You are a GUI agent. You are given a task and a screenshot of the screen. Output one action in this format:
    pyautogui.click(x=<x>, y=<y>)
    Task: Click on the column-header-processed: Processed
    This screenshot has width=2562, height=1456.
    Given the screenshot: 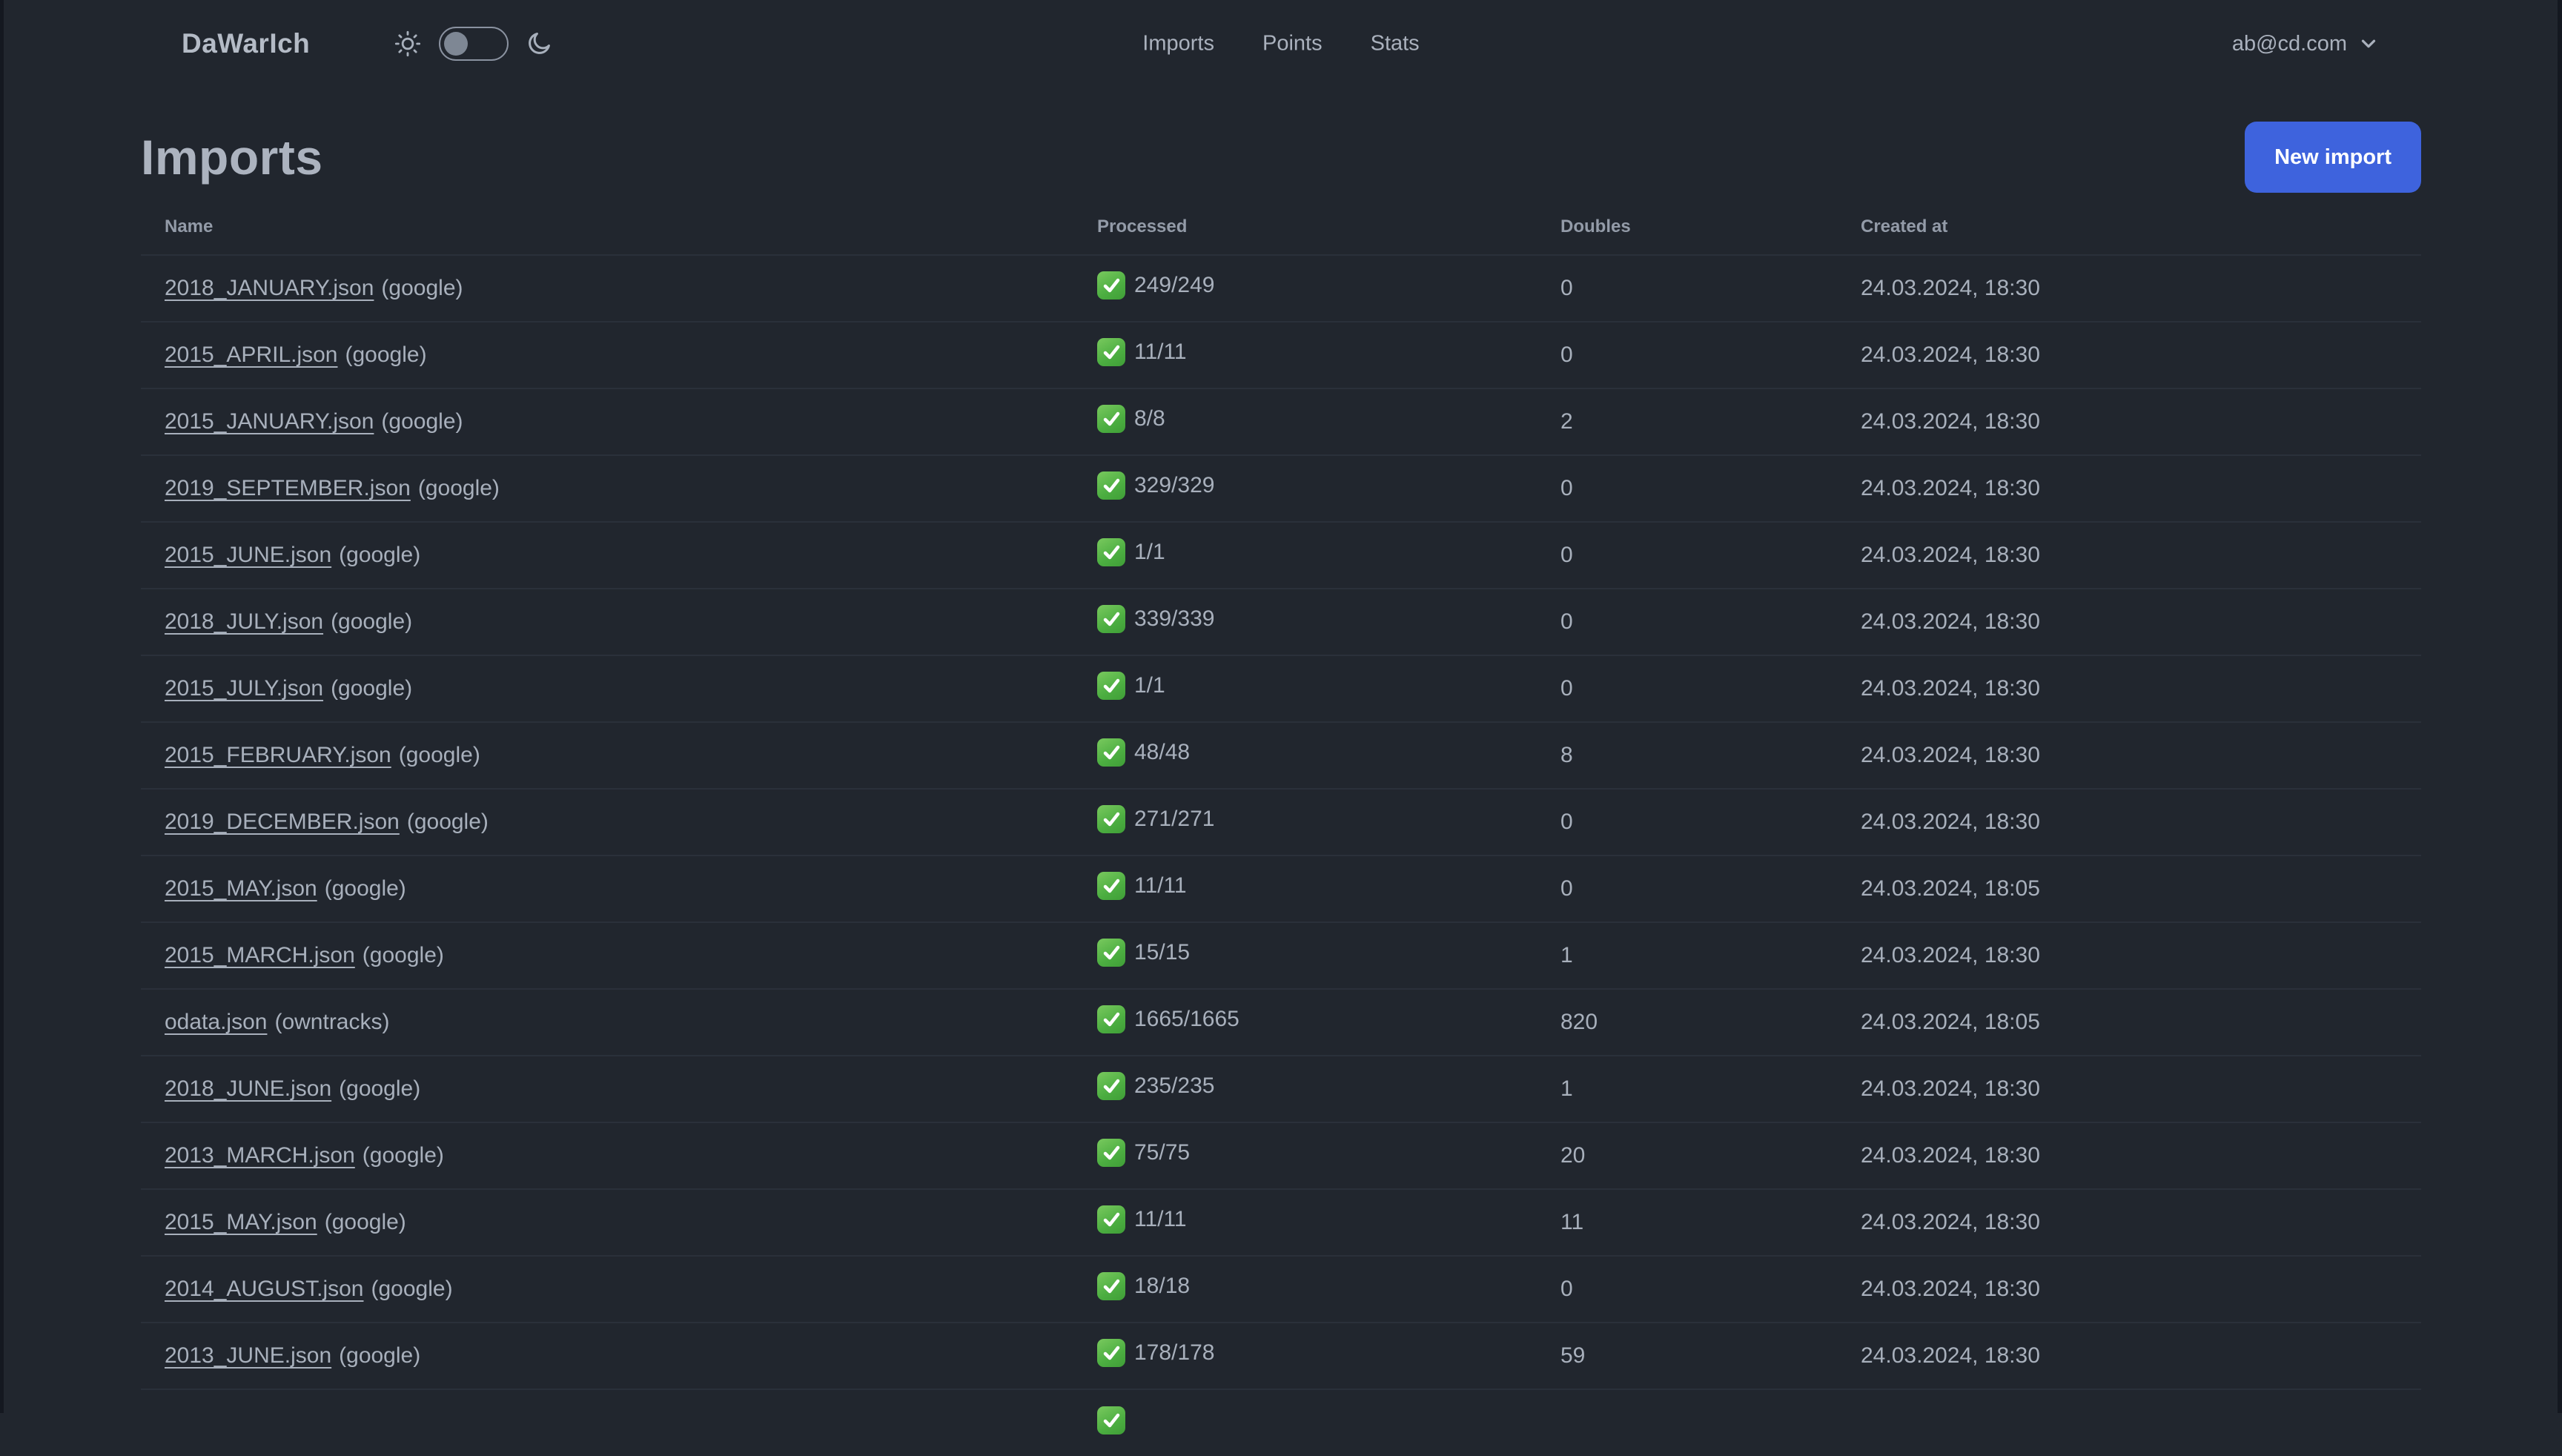 What is the action you would take?
    pyautogui.click(x=1142, y=226)
    